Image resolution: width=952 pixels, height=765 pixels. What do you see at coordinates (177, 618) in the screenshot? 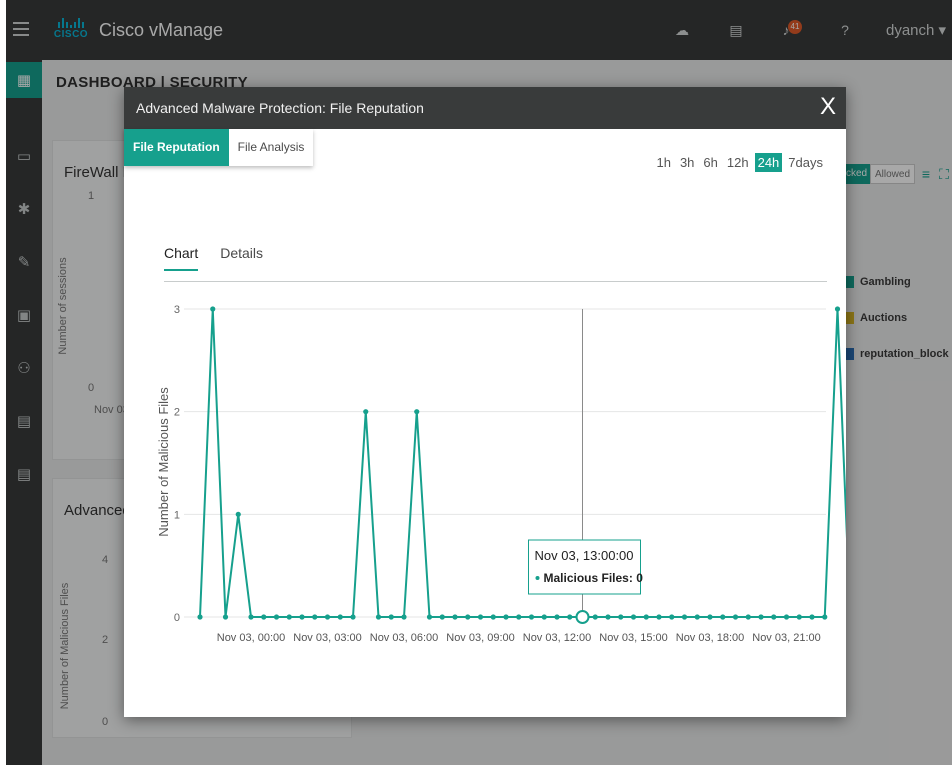
I see `y-tick-label: 0` at bounding box center [177, 618].